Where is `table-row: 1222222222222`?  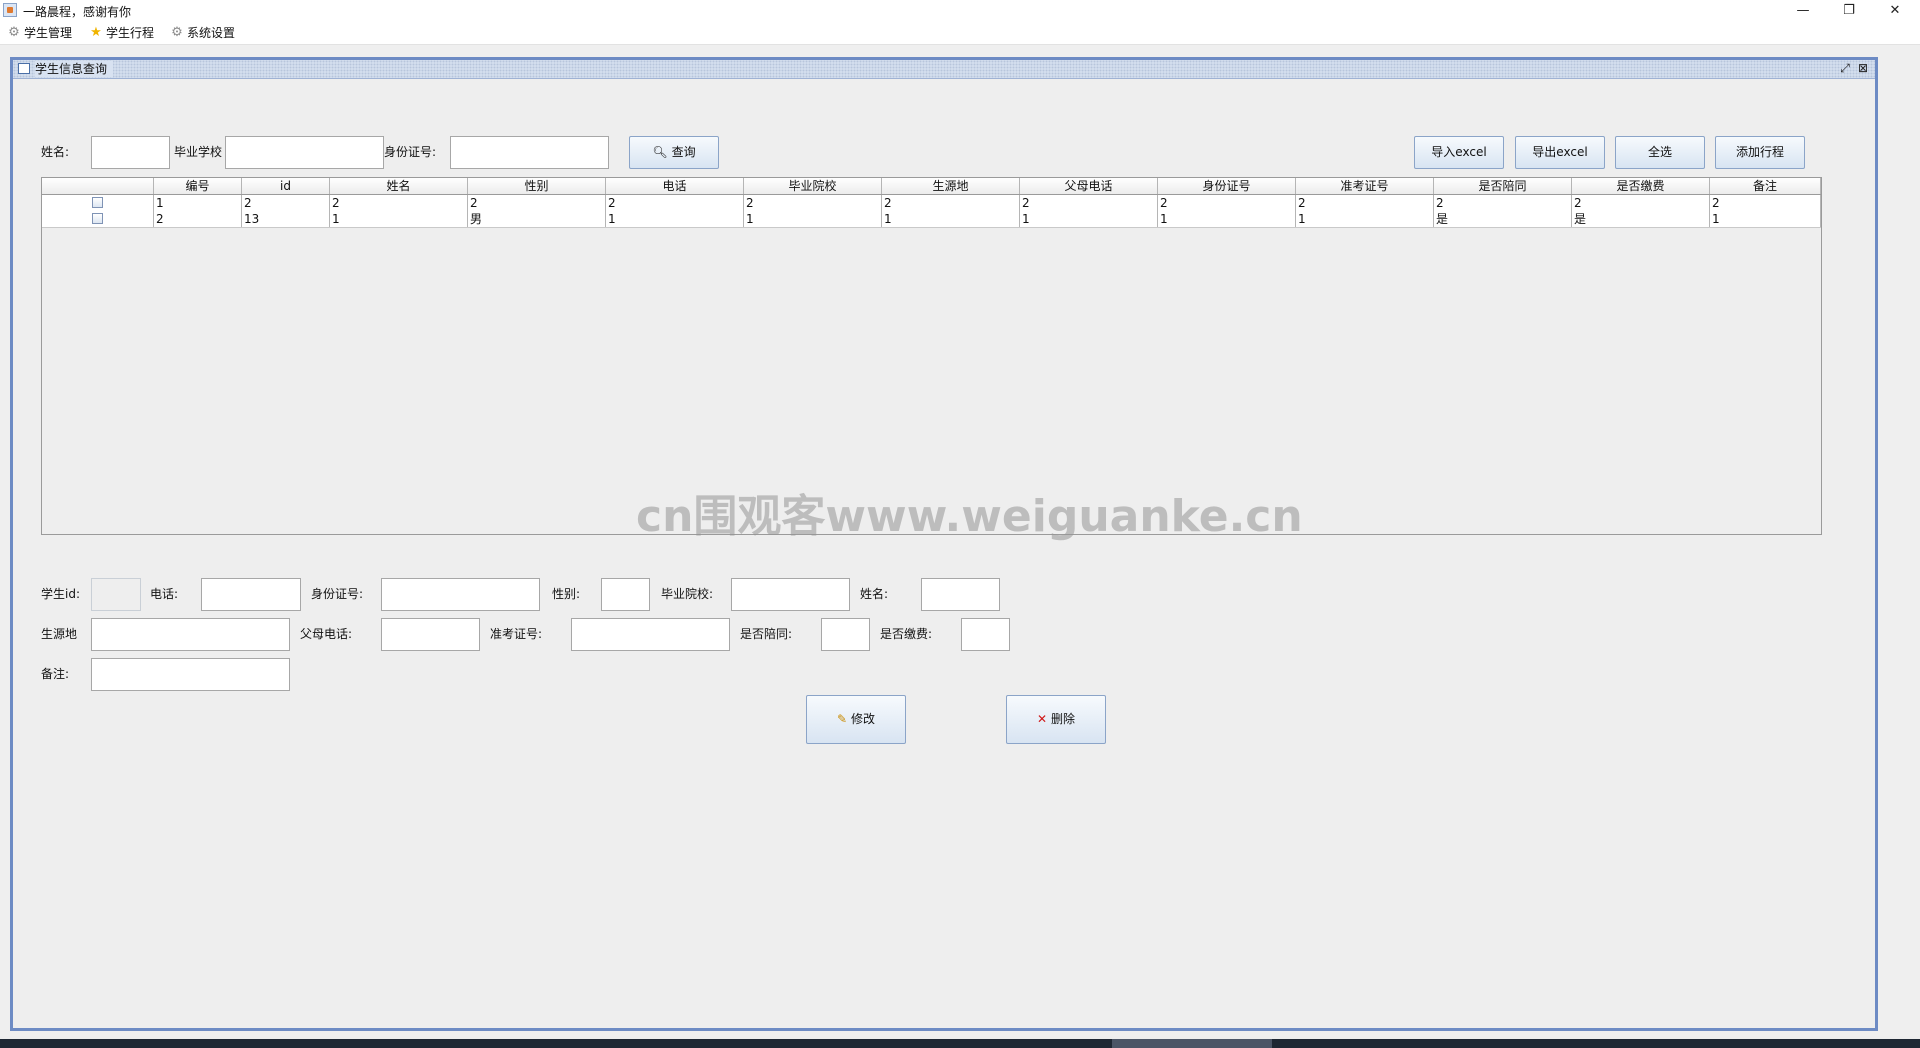
table-row: 1222222222222 is located at coordinates (931, 203).